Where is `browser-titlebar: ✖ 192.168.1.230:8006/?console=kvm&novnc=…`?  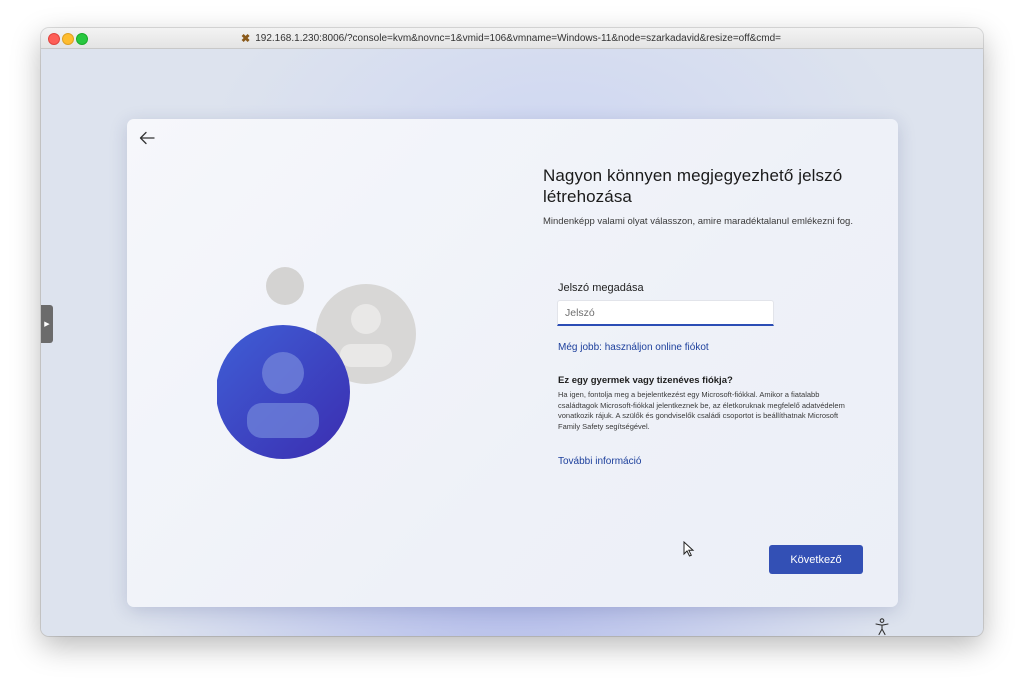 browser-titlebar: ✖ 192.168.1.230:8006/?console=kvm&novnc=… is located at coordinates (512, 38).